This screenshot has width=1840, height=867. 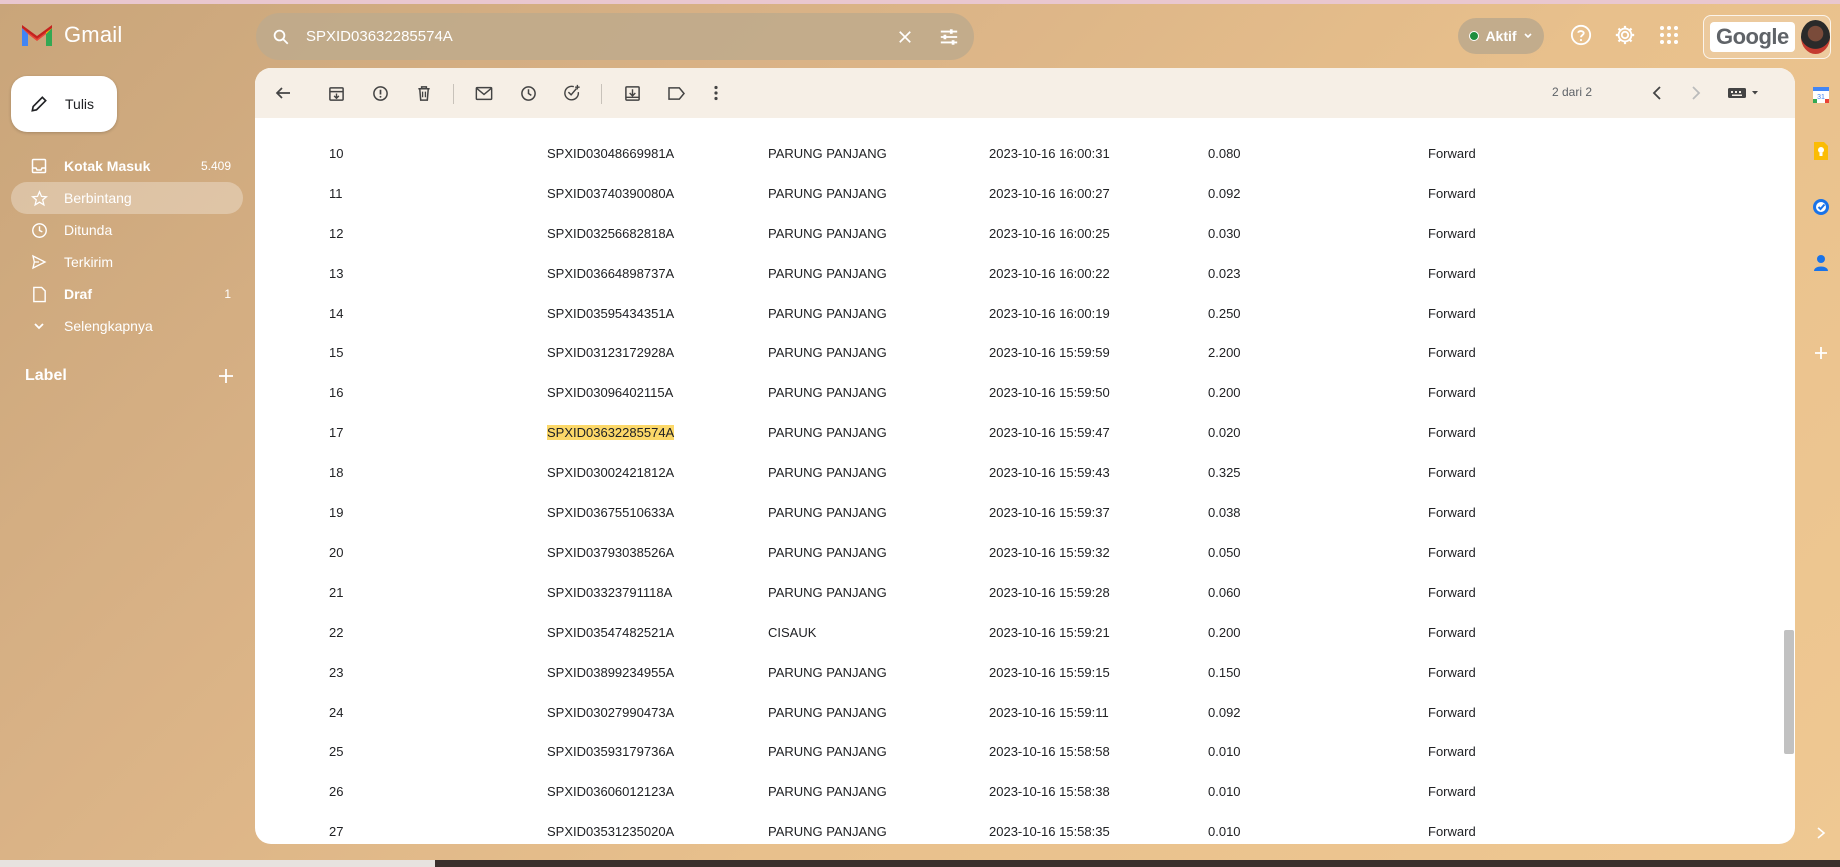 I want to click on tracking-id: SPXID03096402115A, so click(x=610, y=393).